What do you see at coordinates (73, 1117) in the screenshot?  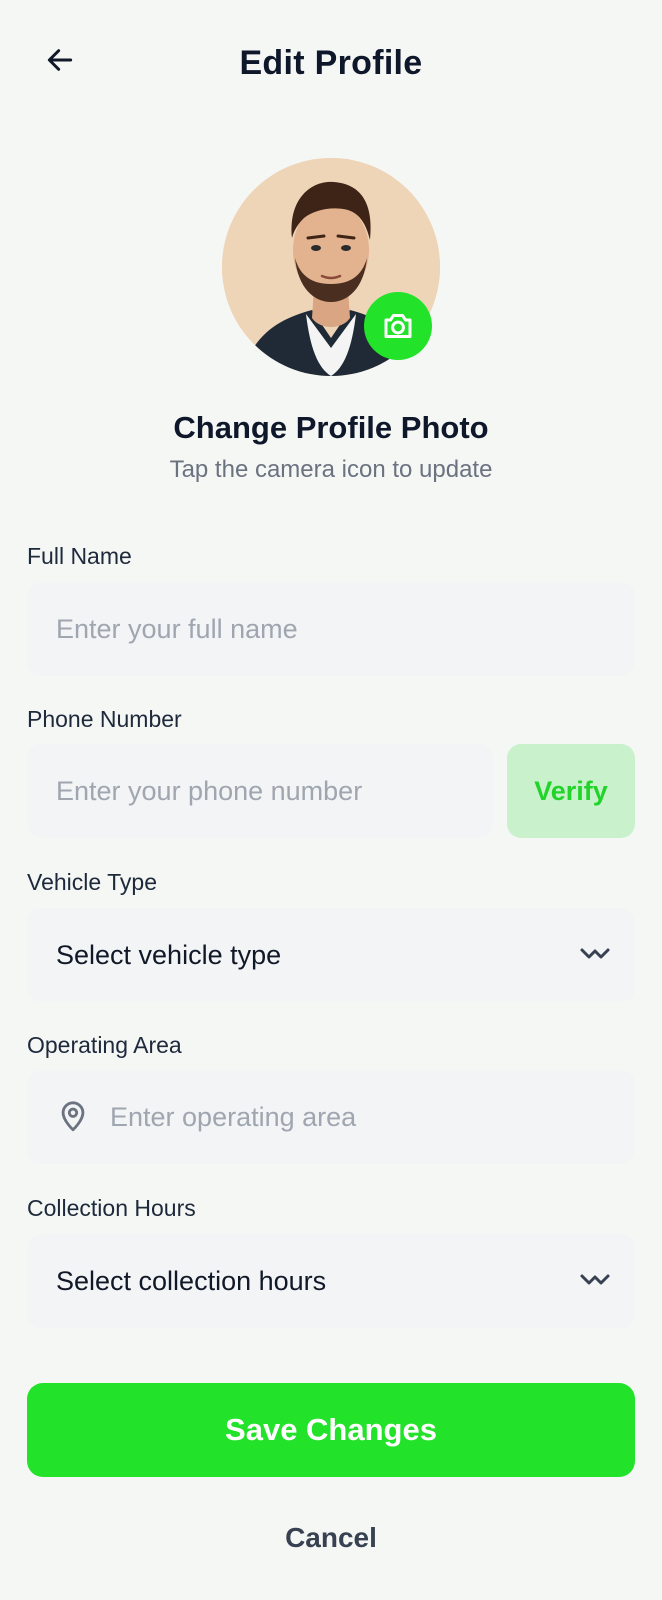 I see `location-pin-icon` at bounding box center [73, 1117].